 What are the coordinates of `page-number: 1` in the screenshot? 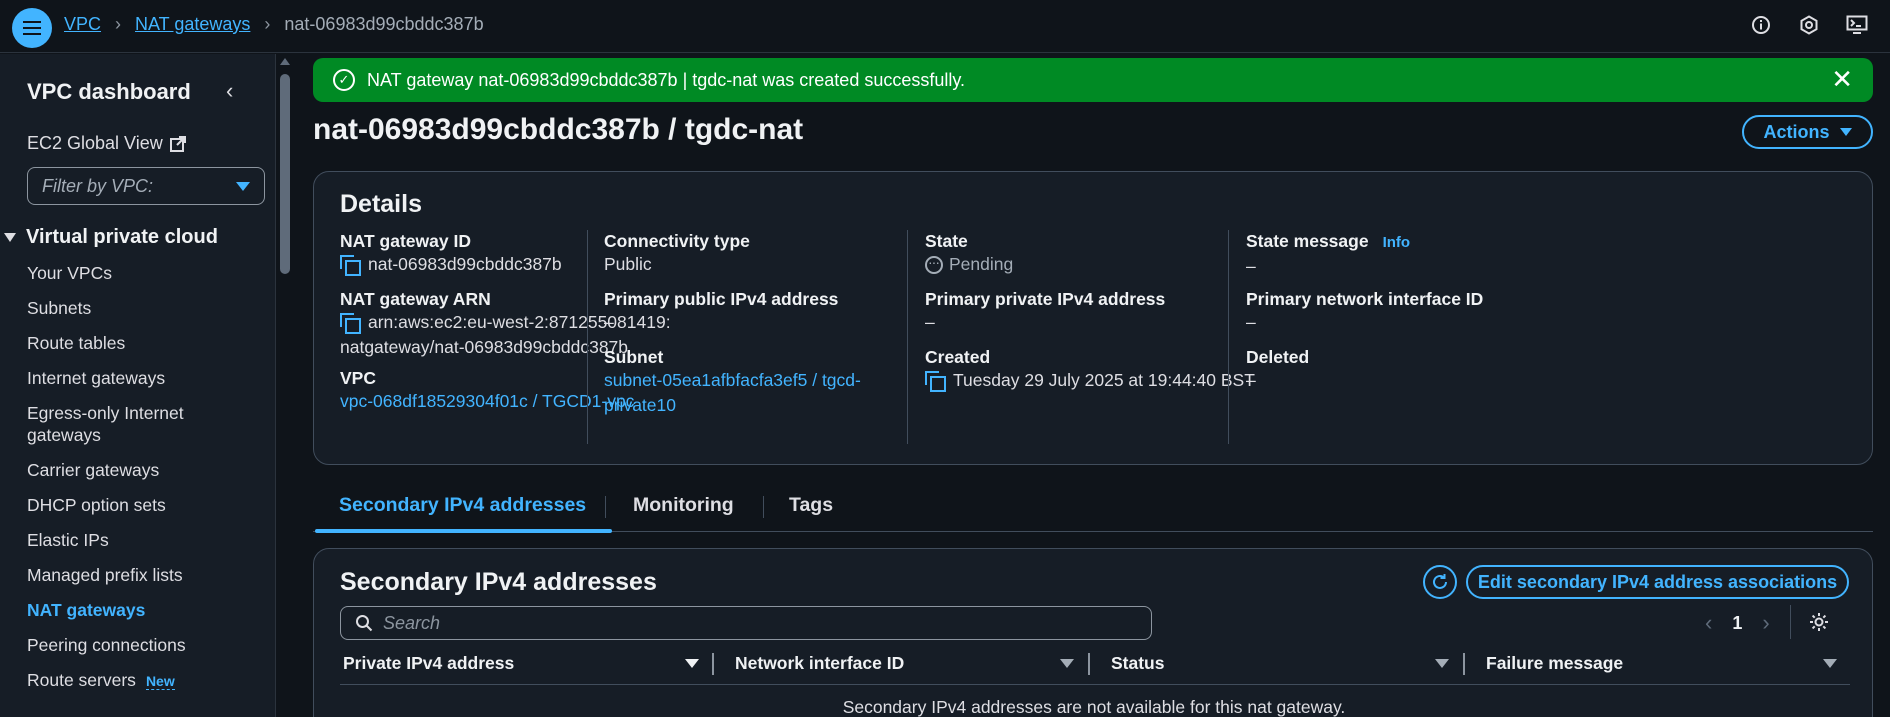 It's located at (1737, 623).